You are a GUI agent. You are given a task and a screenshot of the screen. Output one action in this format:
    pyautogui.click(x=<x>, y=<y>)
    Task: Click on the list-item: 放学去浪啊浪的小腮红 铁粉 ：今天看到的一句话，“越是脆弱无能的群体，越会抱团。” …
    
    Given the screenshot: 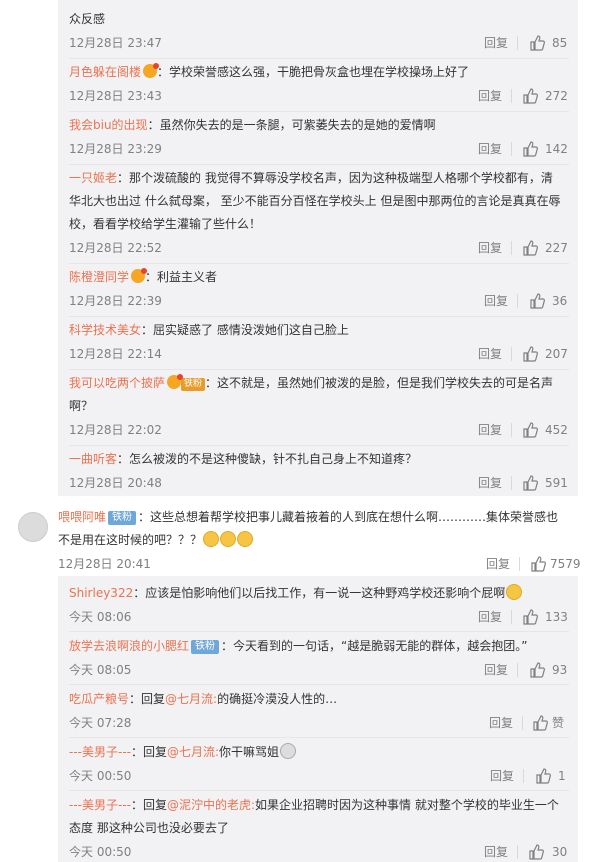 What is the action you would take?
    pyautogui.click(x=319, y=657)
    